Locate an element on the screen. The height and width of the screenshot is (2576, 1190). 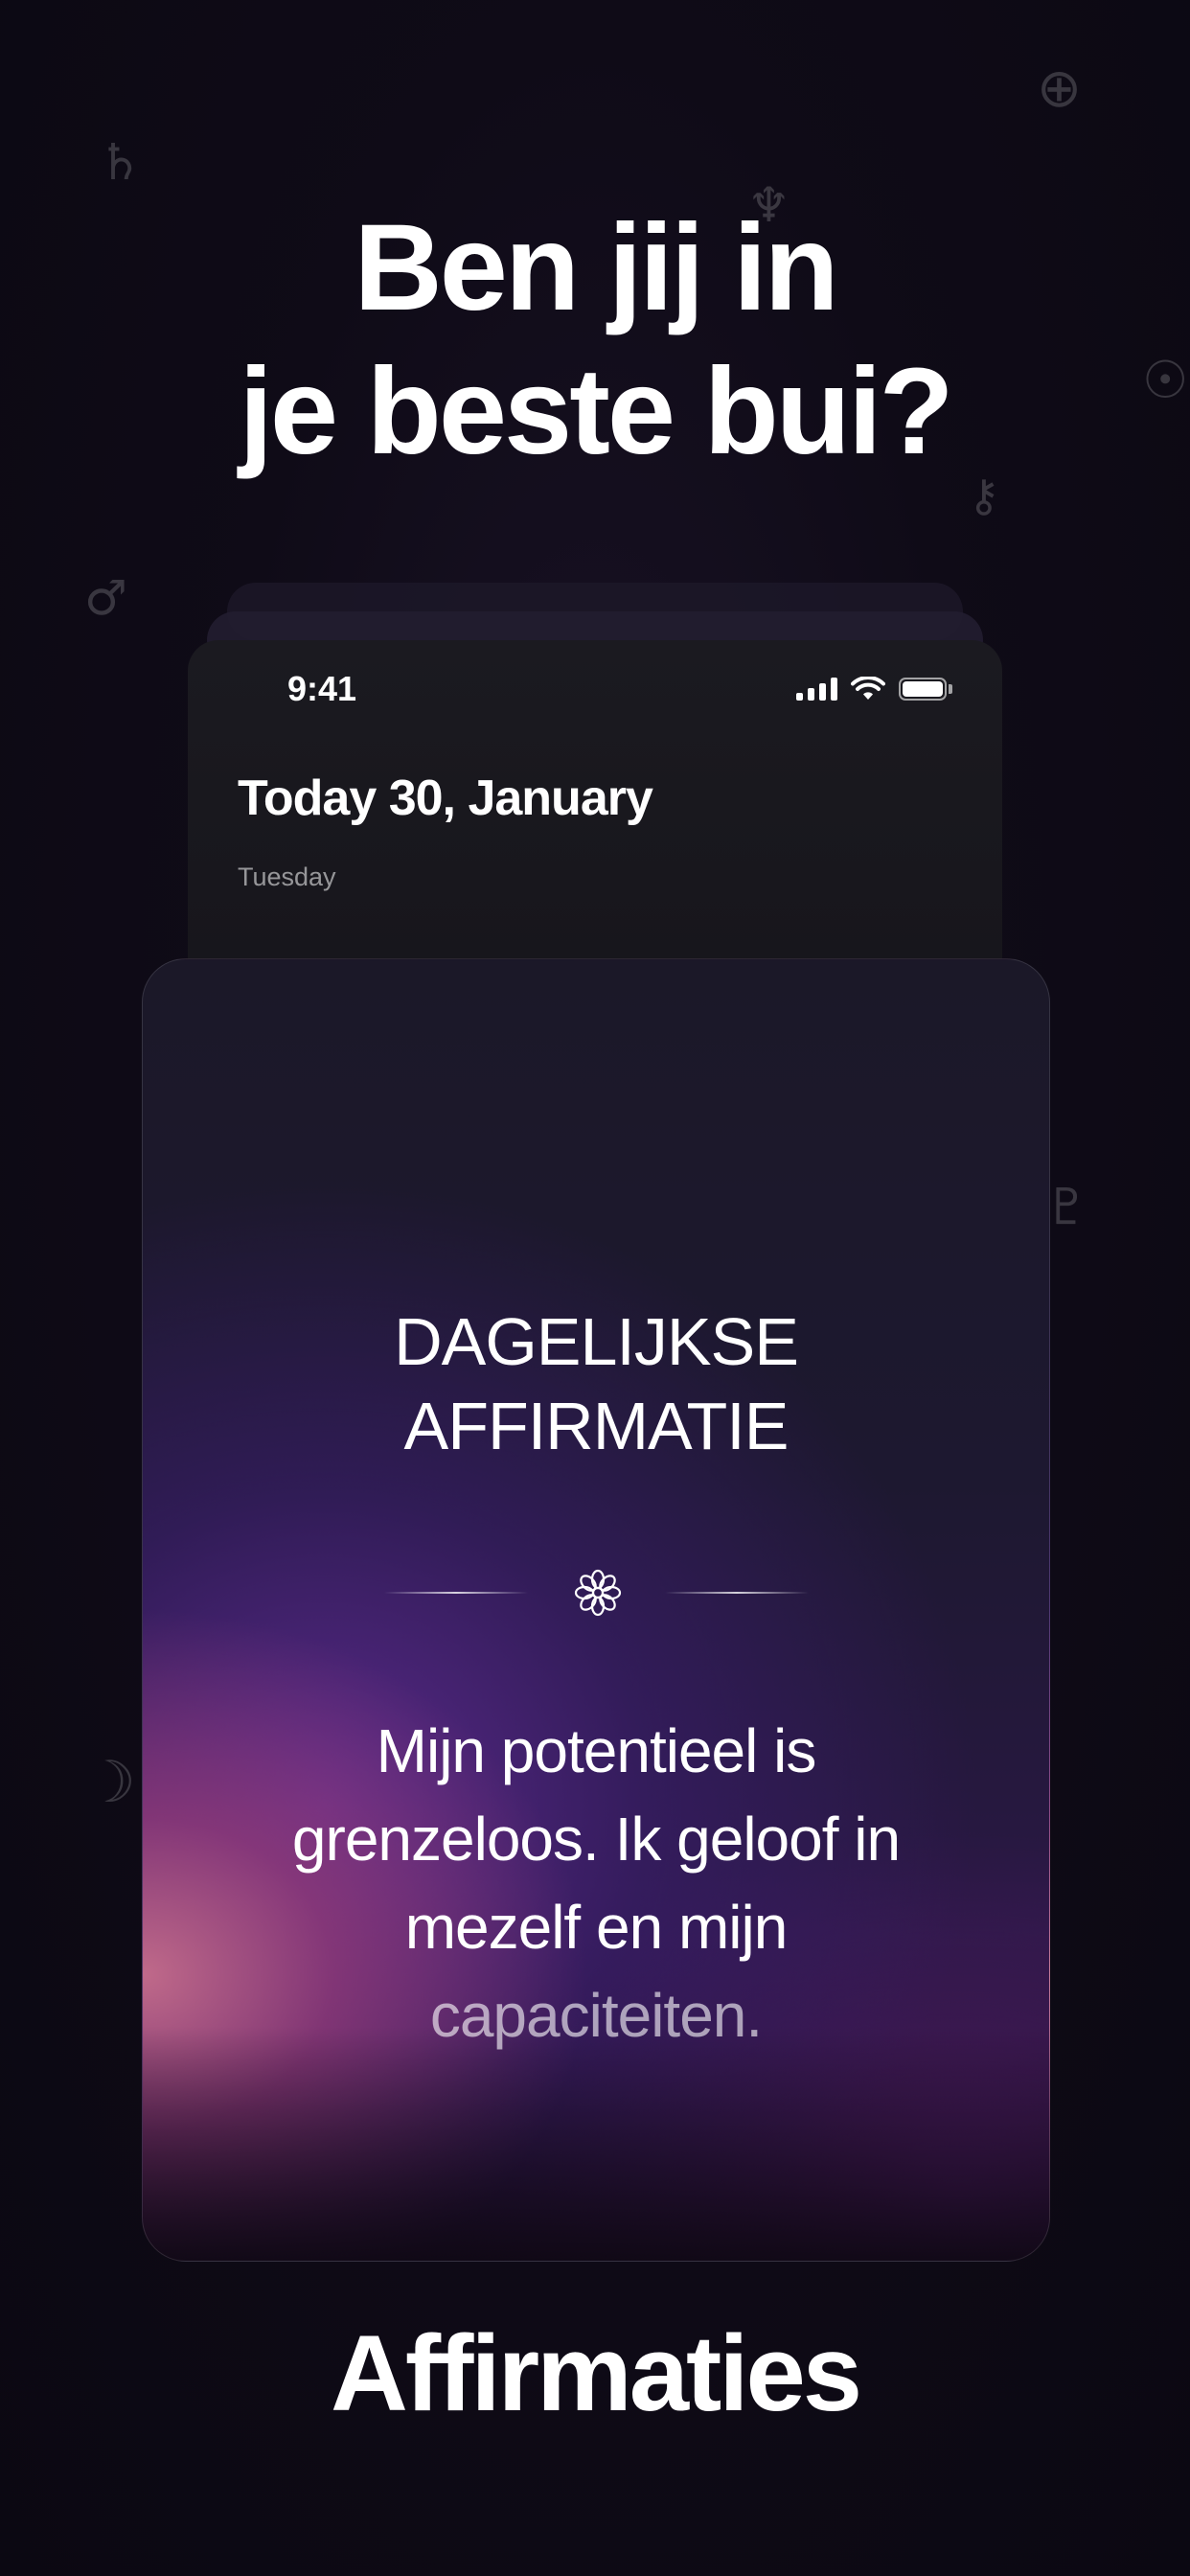
footer-title: Affirmaties is located at coordinates (596, 2373).